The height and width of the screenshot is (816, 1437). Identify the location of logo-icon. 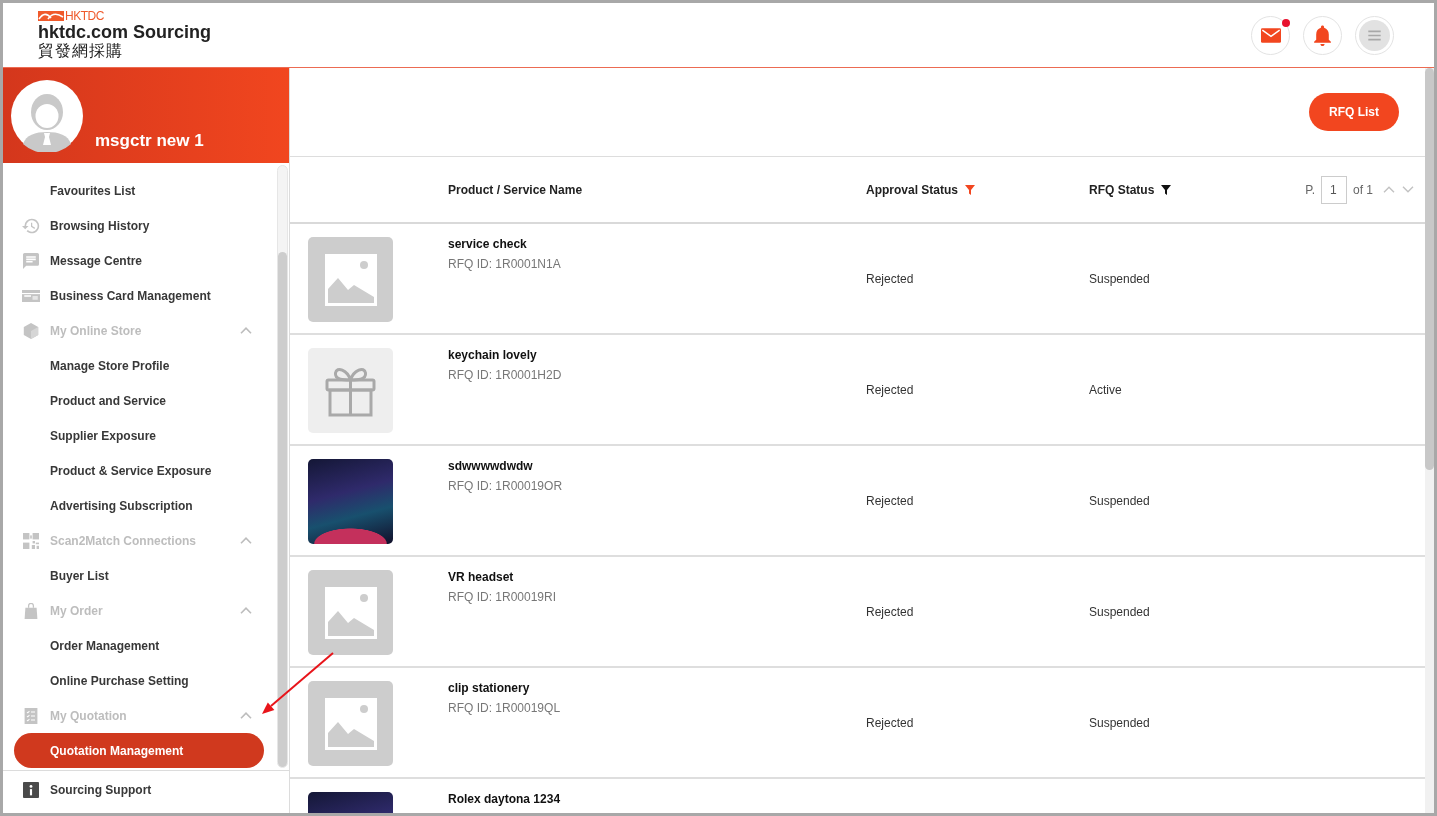
(51, 16).